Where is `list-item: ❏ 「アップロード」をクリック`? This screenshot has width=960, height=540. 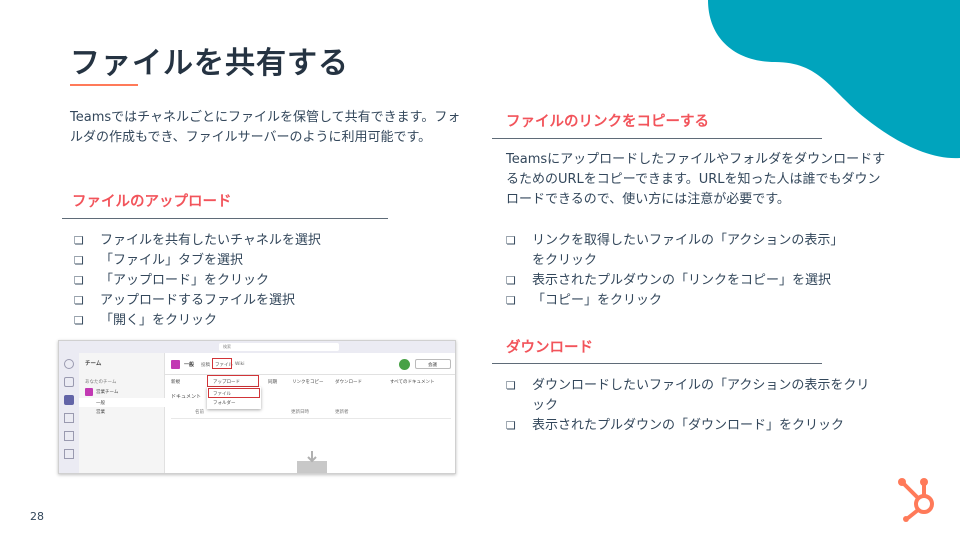 list-item: ❏ 「アップロード」をクリック is located at coordinates (239, 281).